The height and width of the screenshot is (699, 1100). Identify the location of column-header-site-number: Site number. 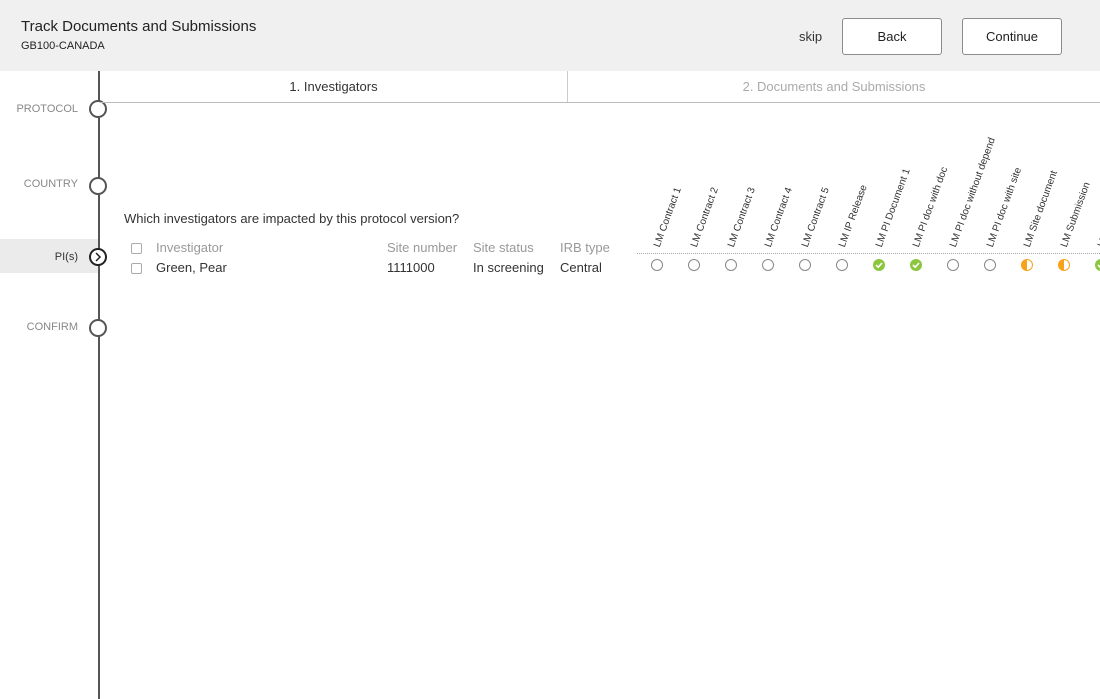
(422, 247).